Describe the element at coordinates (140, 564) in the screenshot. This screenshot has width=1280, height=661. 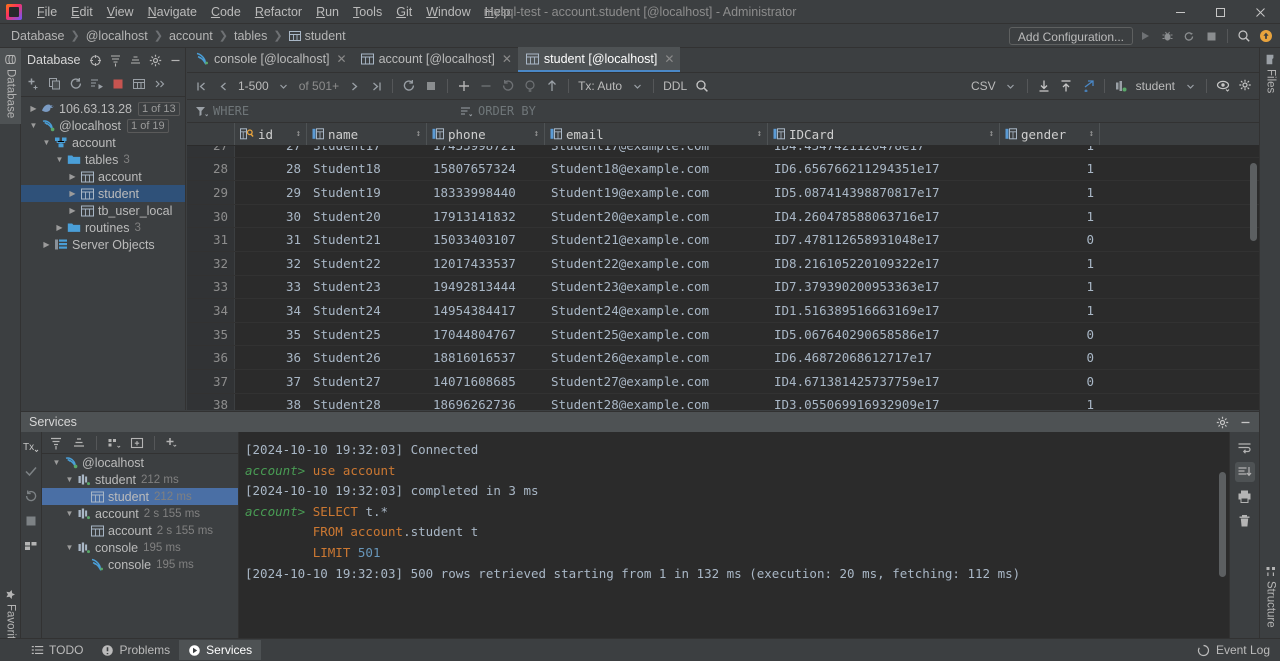
I see `service-tree-item-console: console 195 ms` at that location.